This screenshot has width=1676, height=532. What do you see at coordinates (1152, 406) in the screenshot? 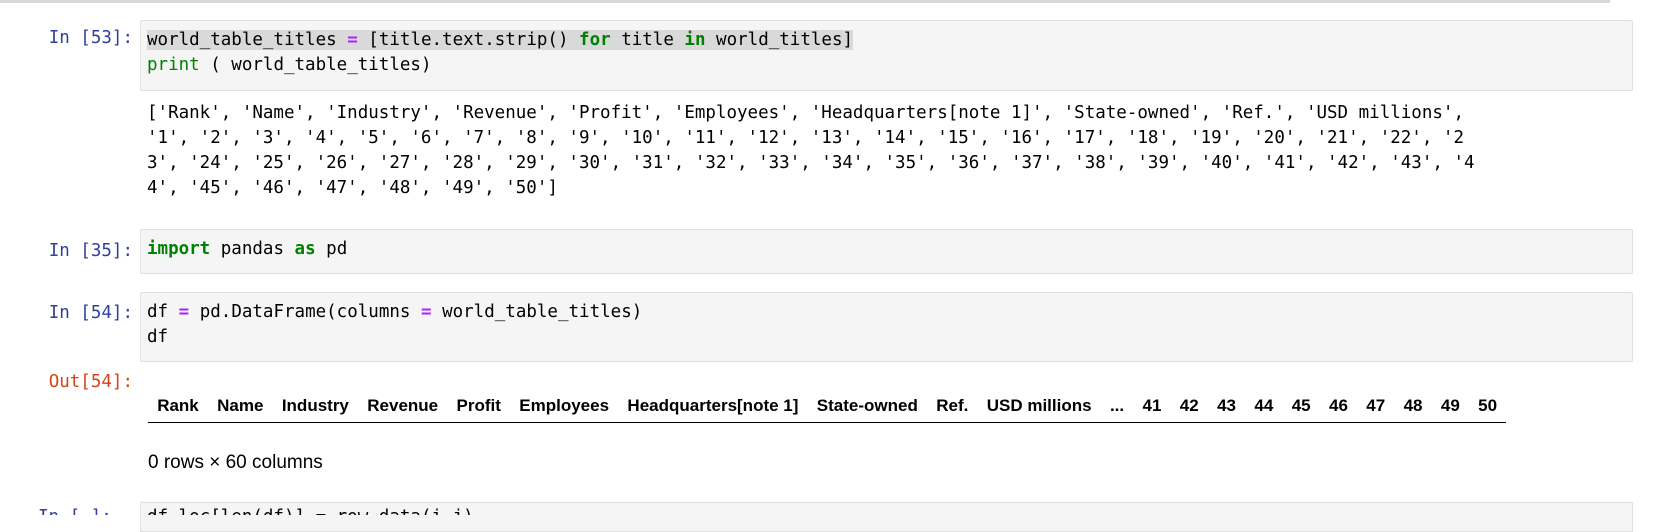
I see `column-header: 41` at bounding box center [1152, 406].